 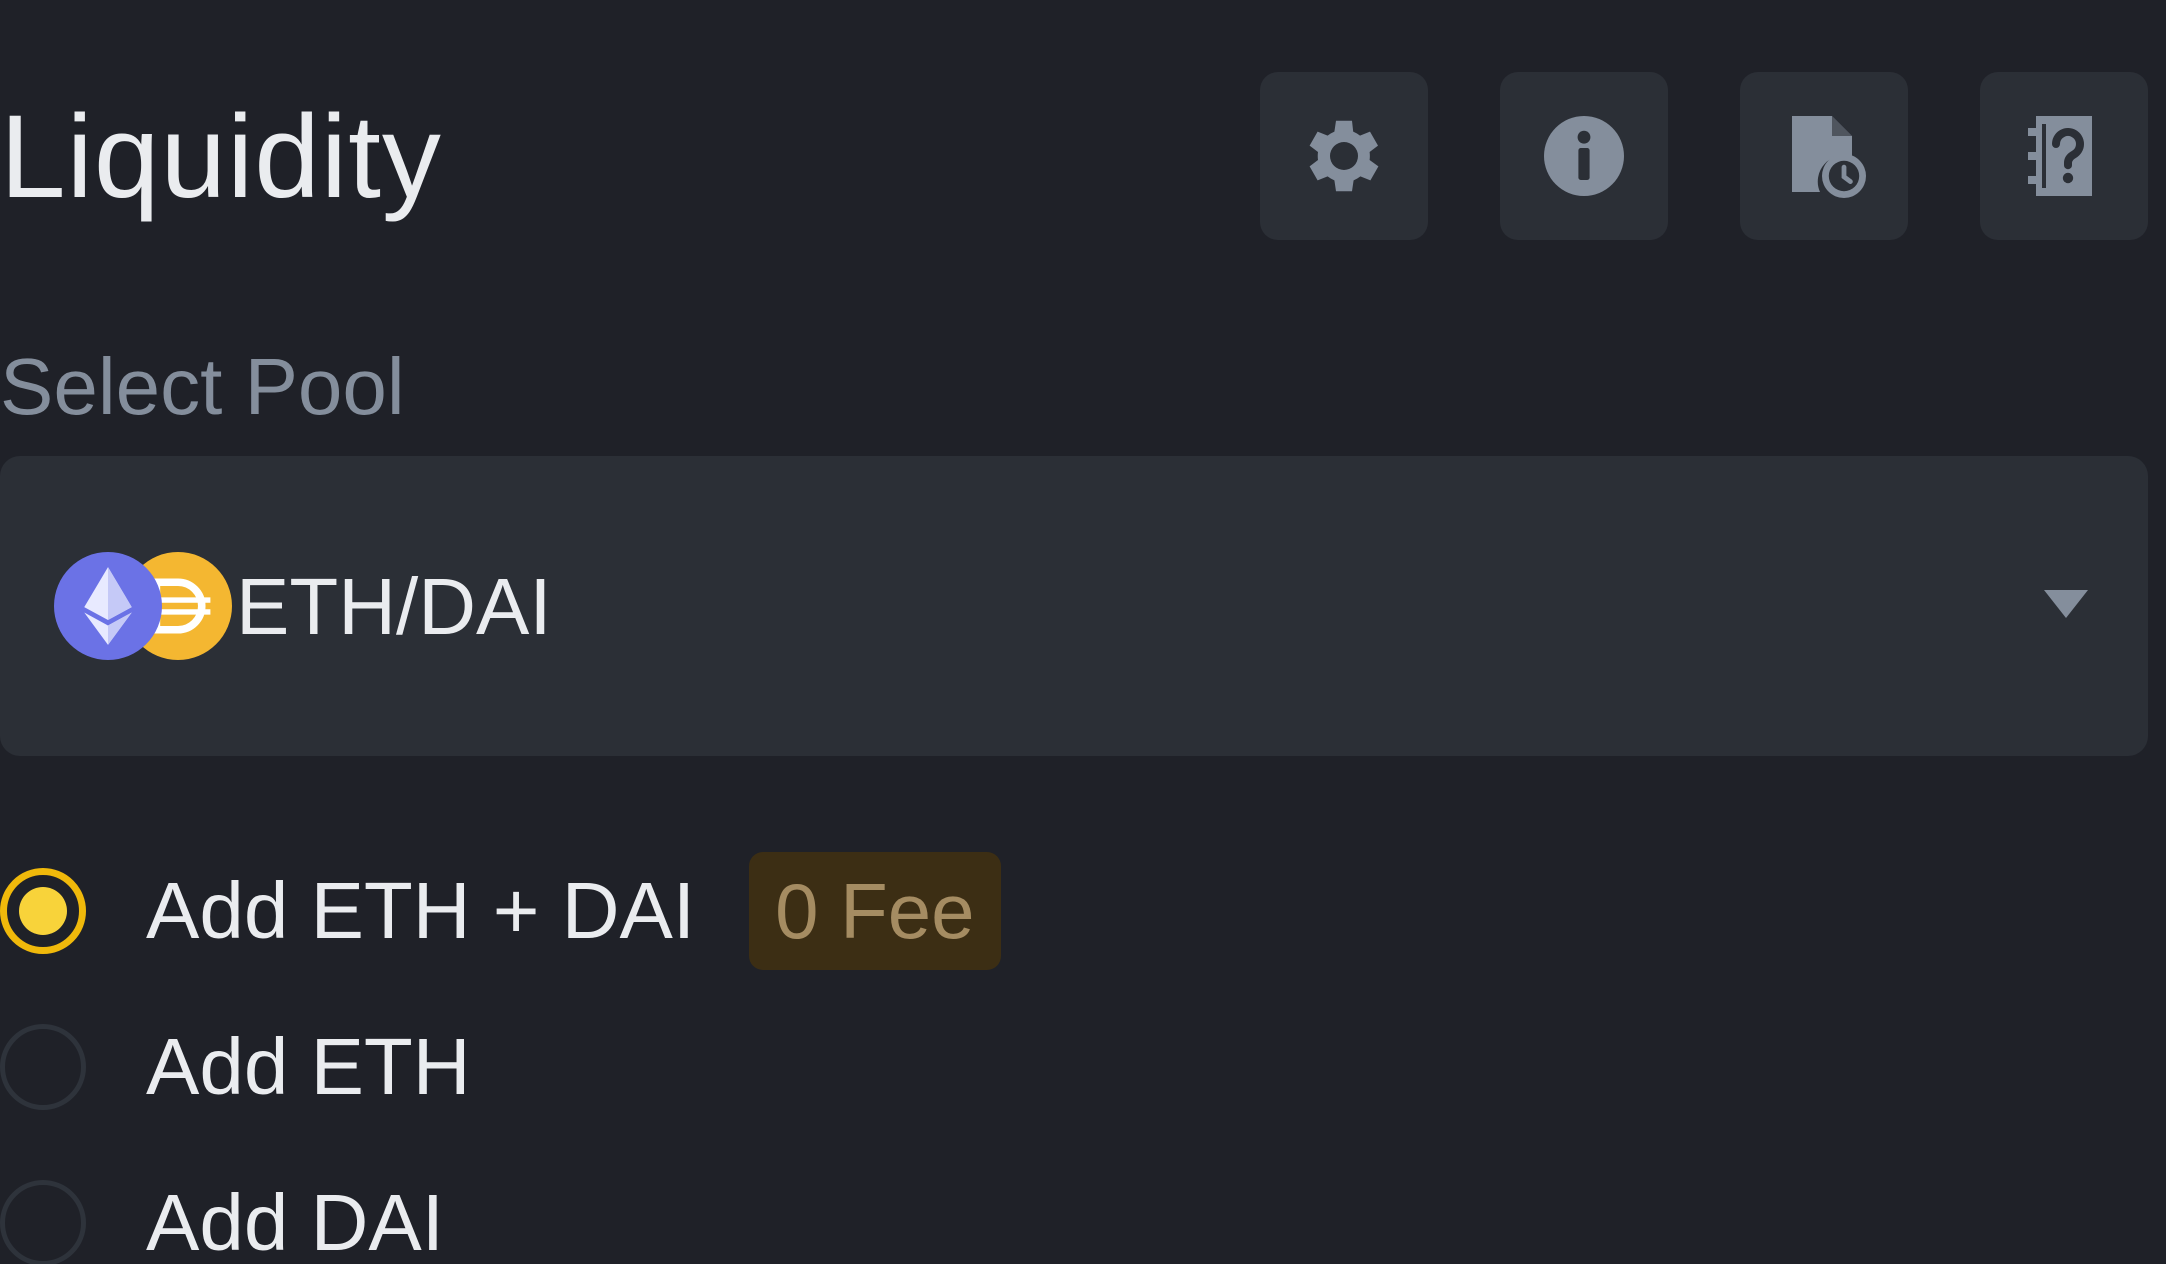 What do you see at coordinates (43, 911) in the screenshot?
I see `radio-add-both` at bounding box center [43, 911].